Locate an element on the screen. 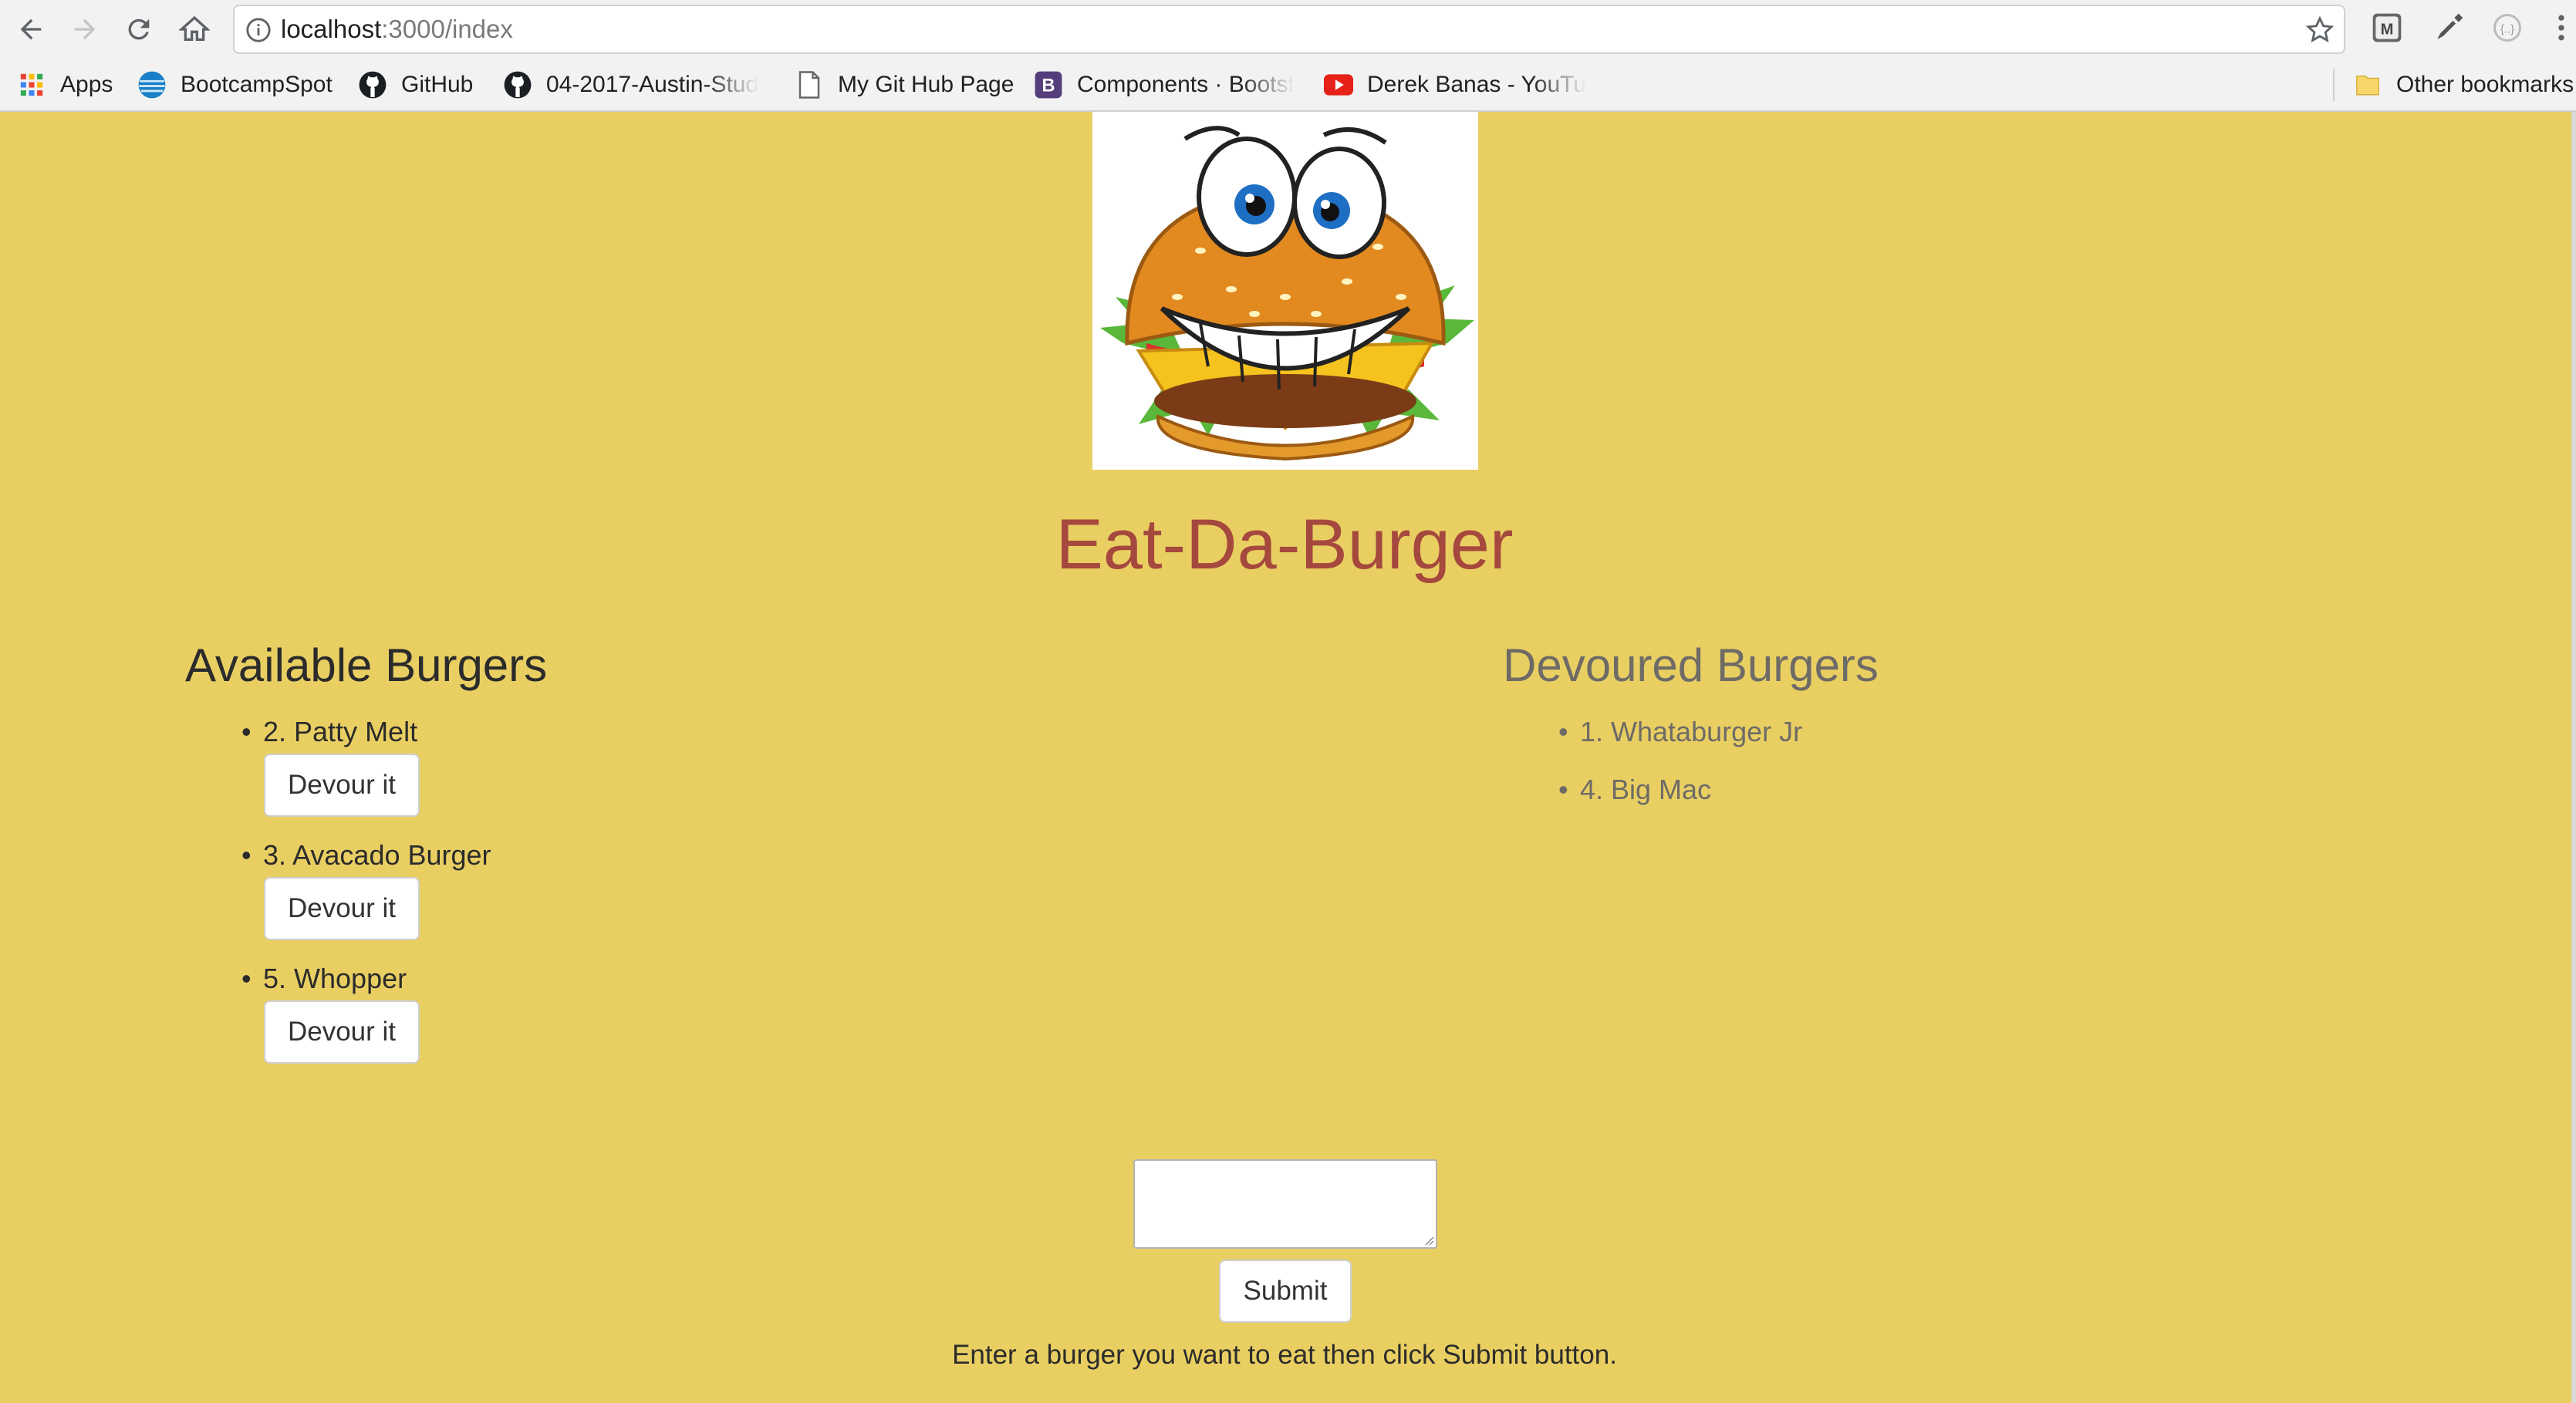  resize-handle-icon is located at coordinates (1428, 1242).